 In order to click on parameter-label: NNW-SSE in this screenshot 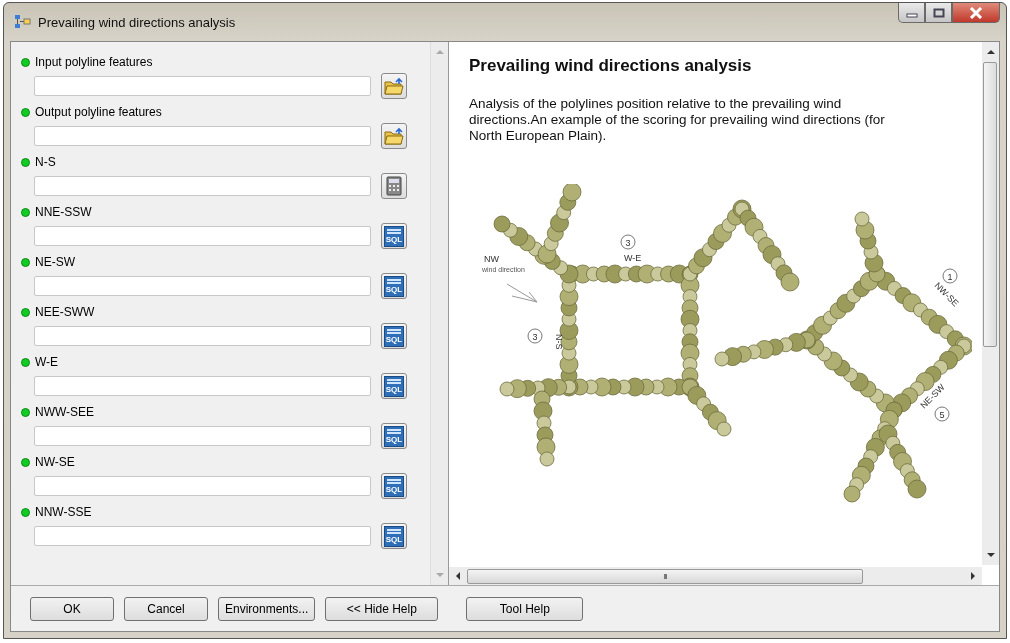, I will do `click(63, 512)`.